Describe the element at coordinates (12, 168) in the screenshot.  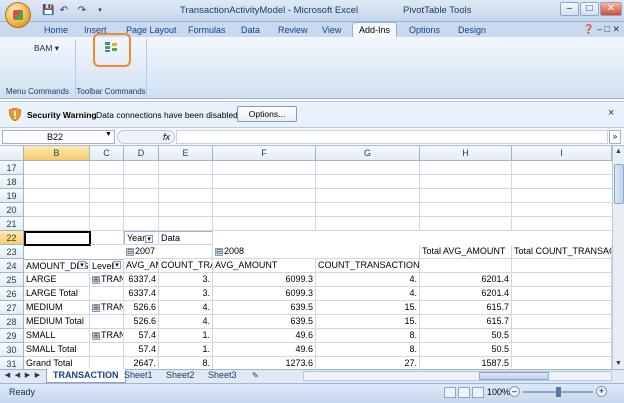
I see `row-header: 17` at that location.